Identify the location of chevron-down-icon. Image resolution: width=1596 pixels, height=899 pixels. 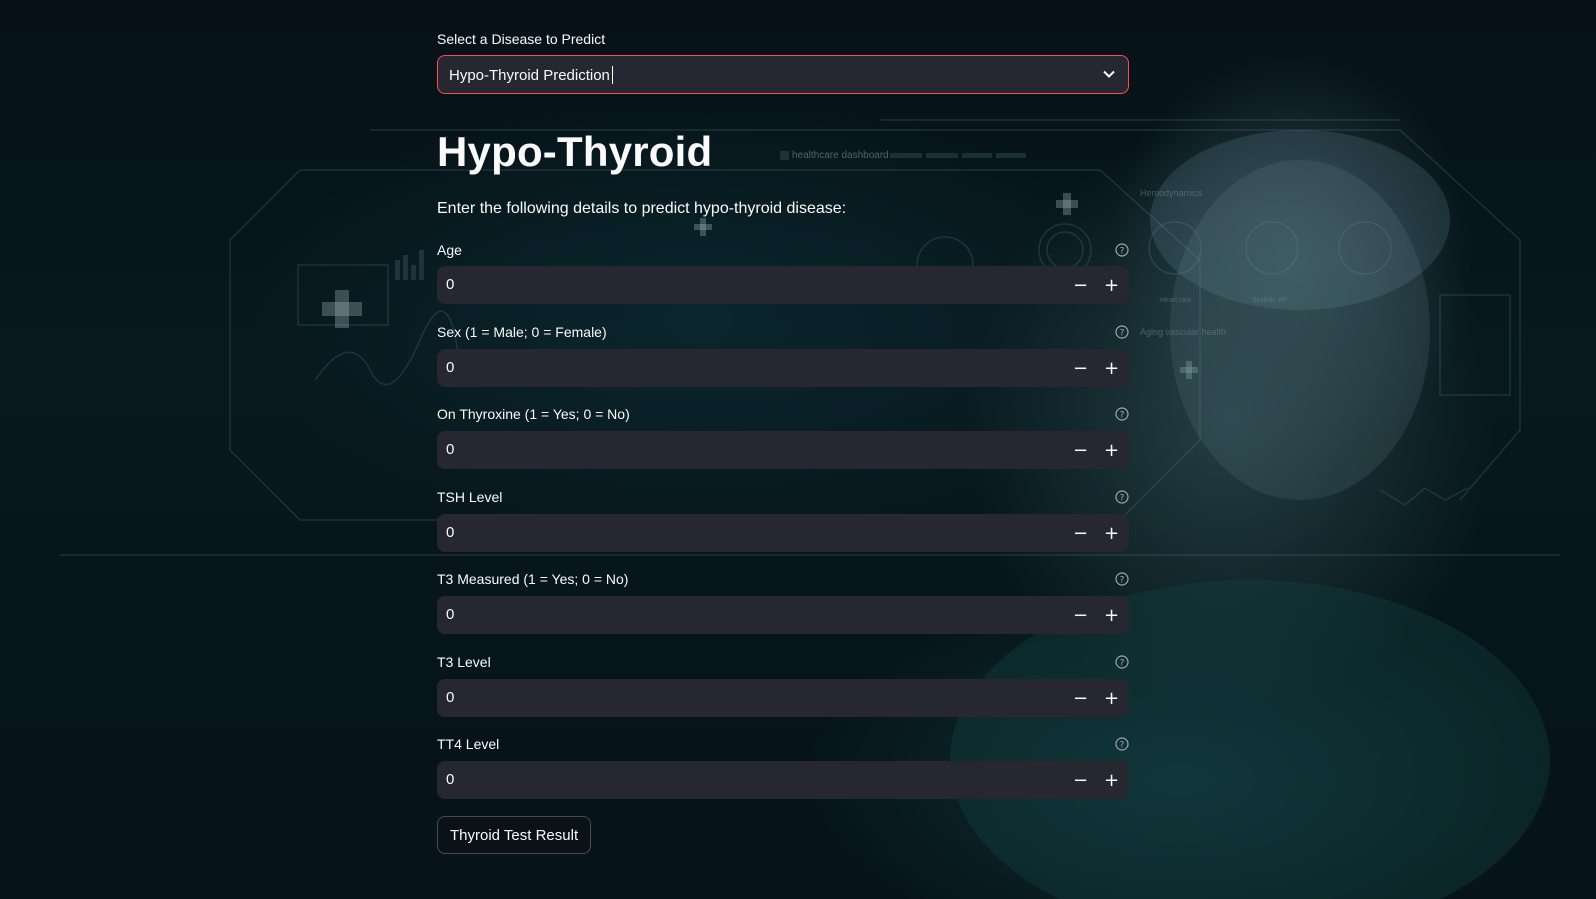
(1109, 74).